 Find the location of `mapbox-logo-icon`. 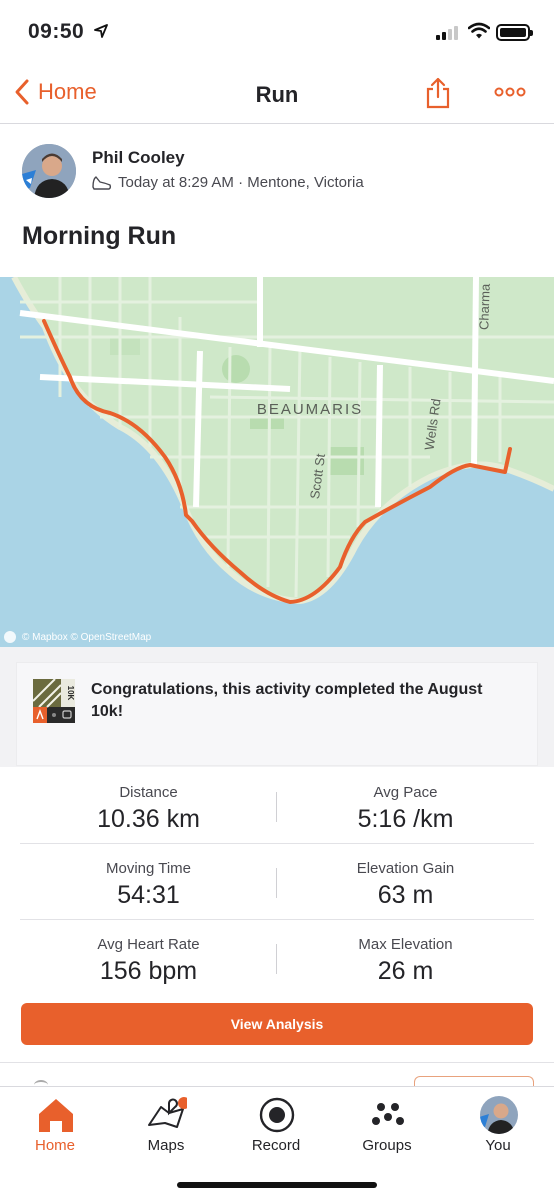

mapbox-logo-icon is located at coordinates (10, 637).